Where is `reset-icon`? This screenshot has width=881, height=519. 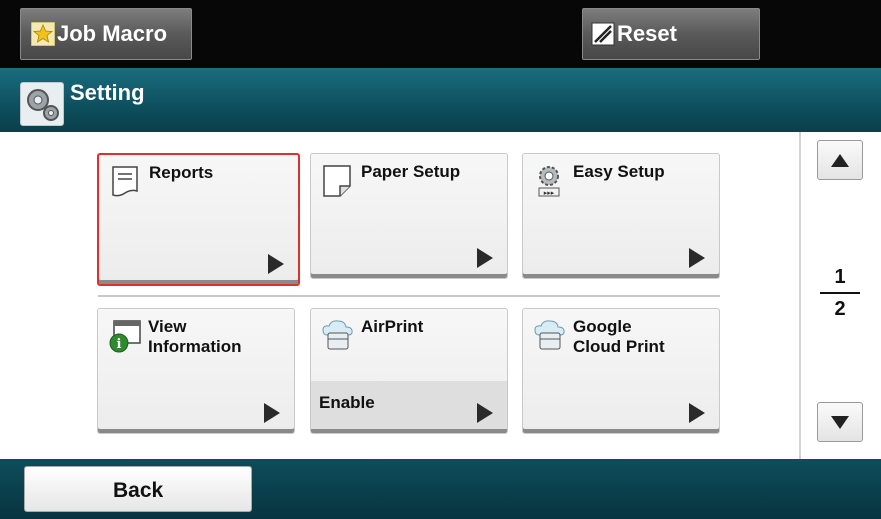
reset-icon is located at coordinates (603, 34).